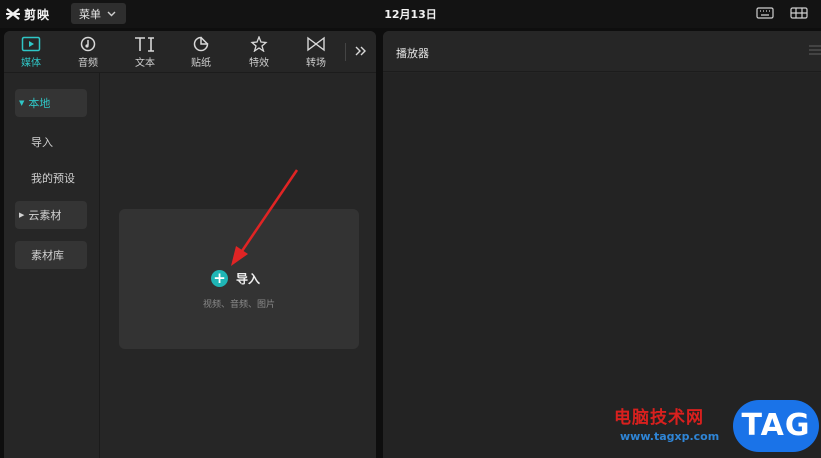  I want to click on text-icon, so click(144, 44).